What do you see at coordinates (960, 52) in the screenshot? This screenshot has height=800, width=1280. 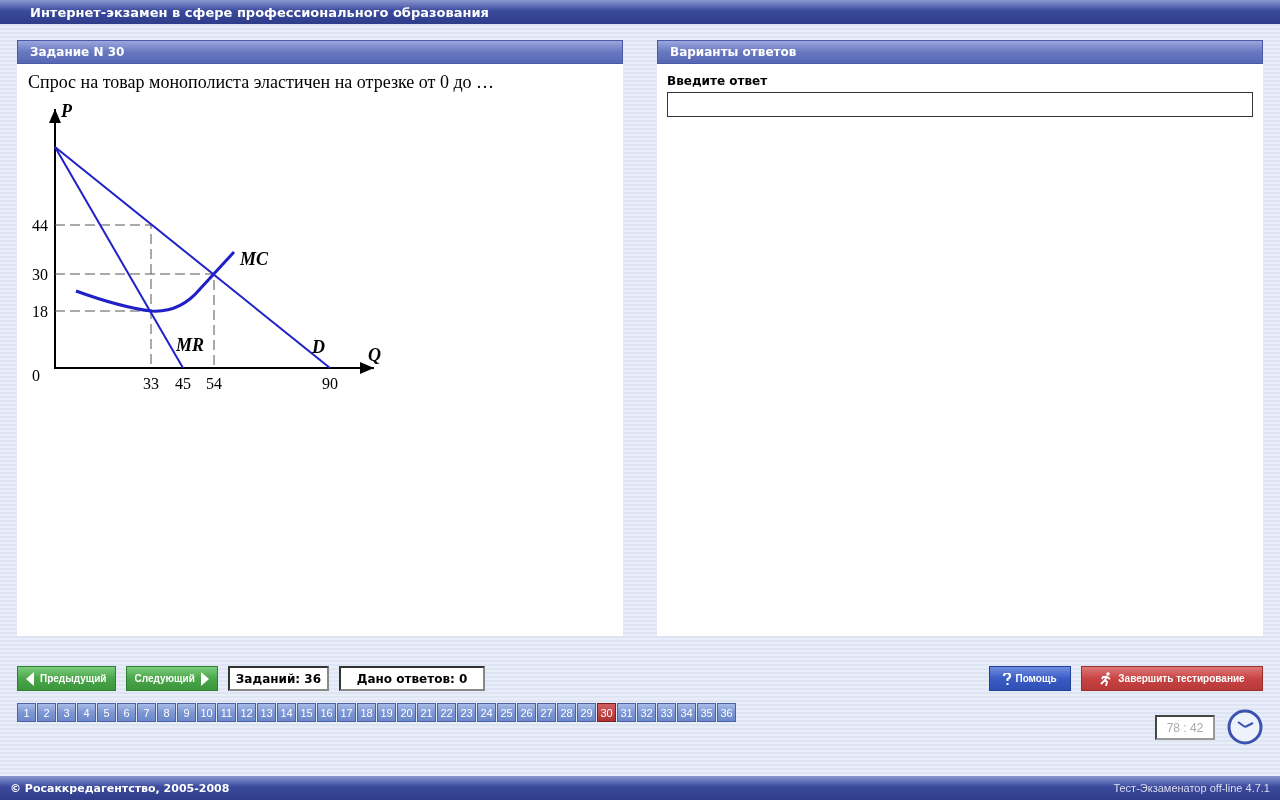 I see `panel-title: Варианты ответов` at bounding box center [960, 52].